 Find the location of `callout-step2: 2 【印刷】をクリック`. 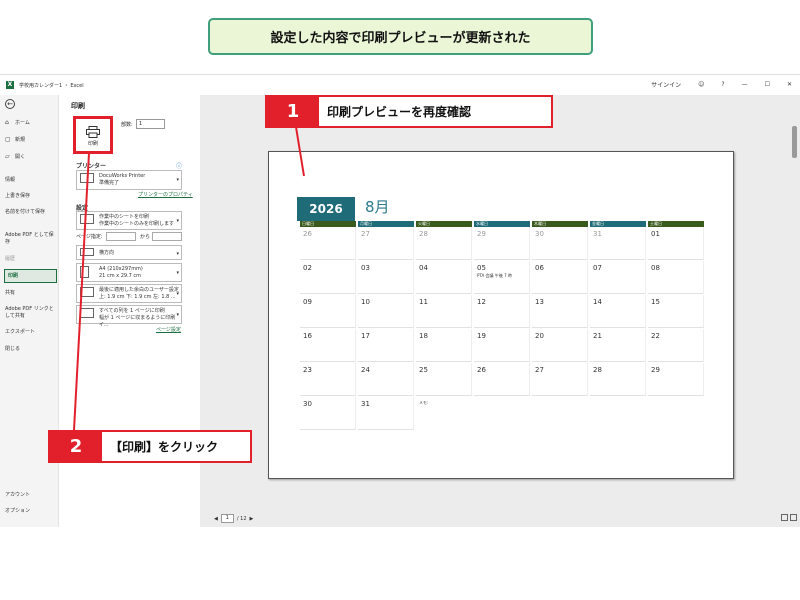

callout-step2: 2 【印刷】をクリック is located at coordinates (150, 446).